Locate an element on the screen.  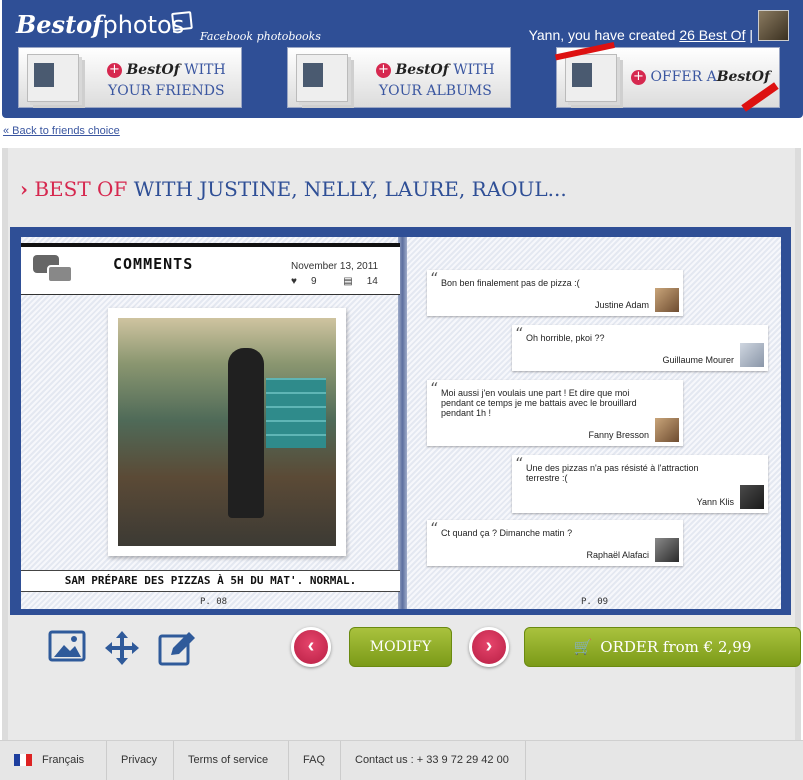
post-stats: ♥ 9 ▤ 14 is located at coordinates (341, 281).